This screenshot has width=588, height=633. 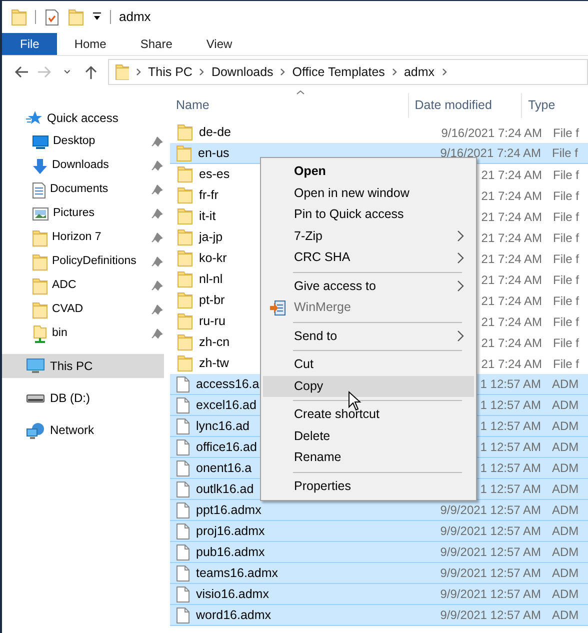 I want to click on file-name: teams16.admx, so click(x=237, y=573).